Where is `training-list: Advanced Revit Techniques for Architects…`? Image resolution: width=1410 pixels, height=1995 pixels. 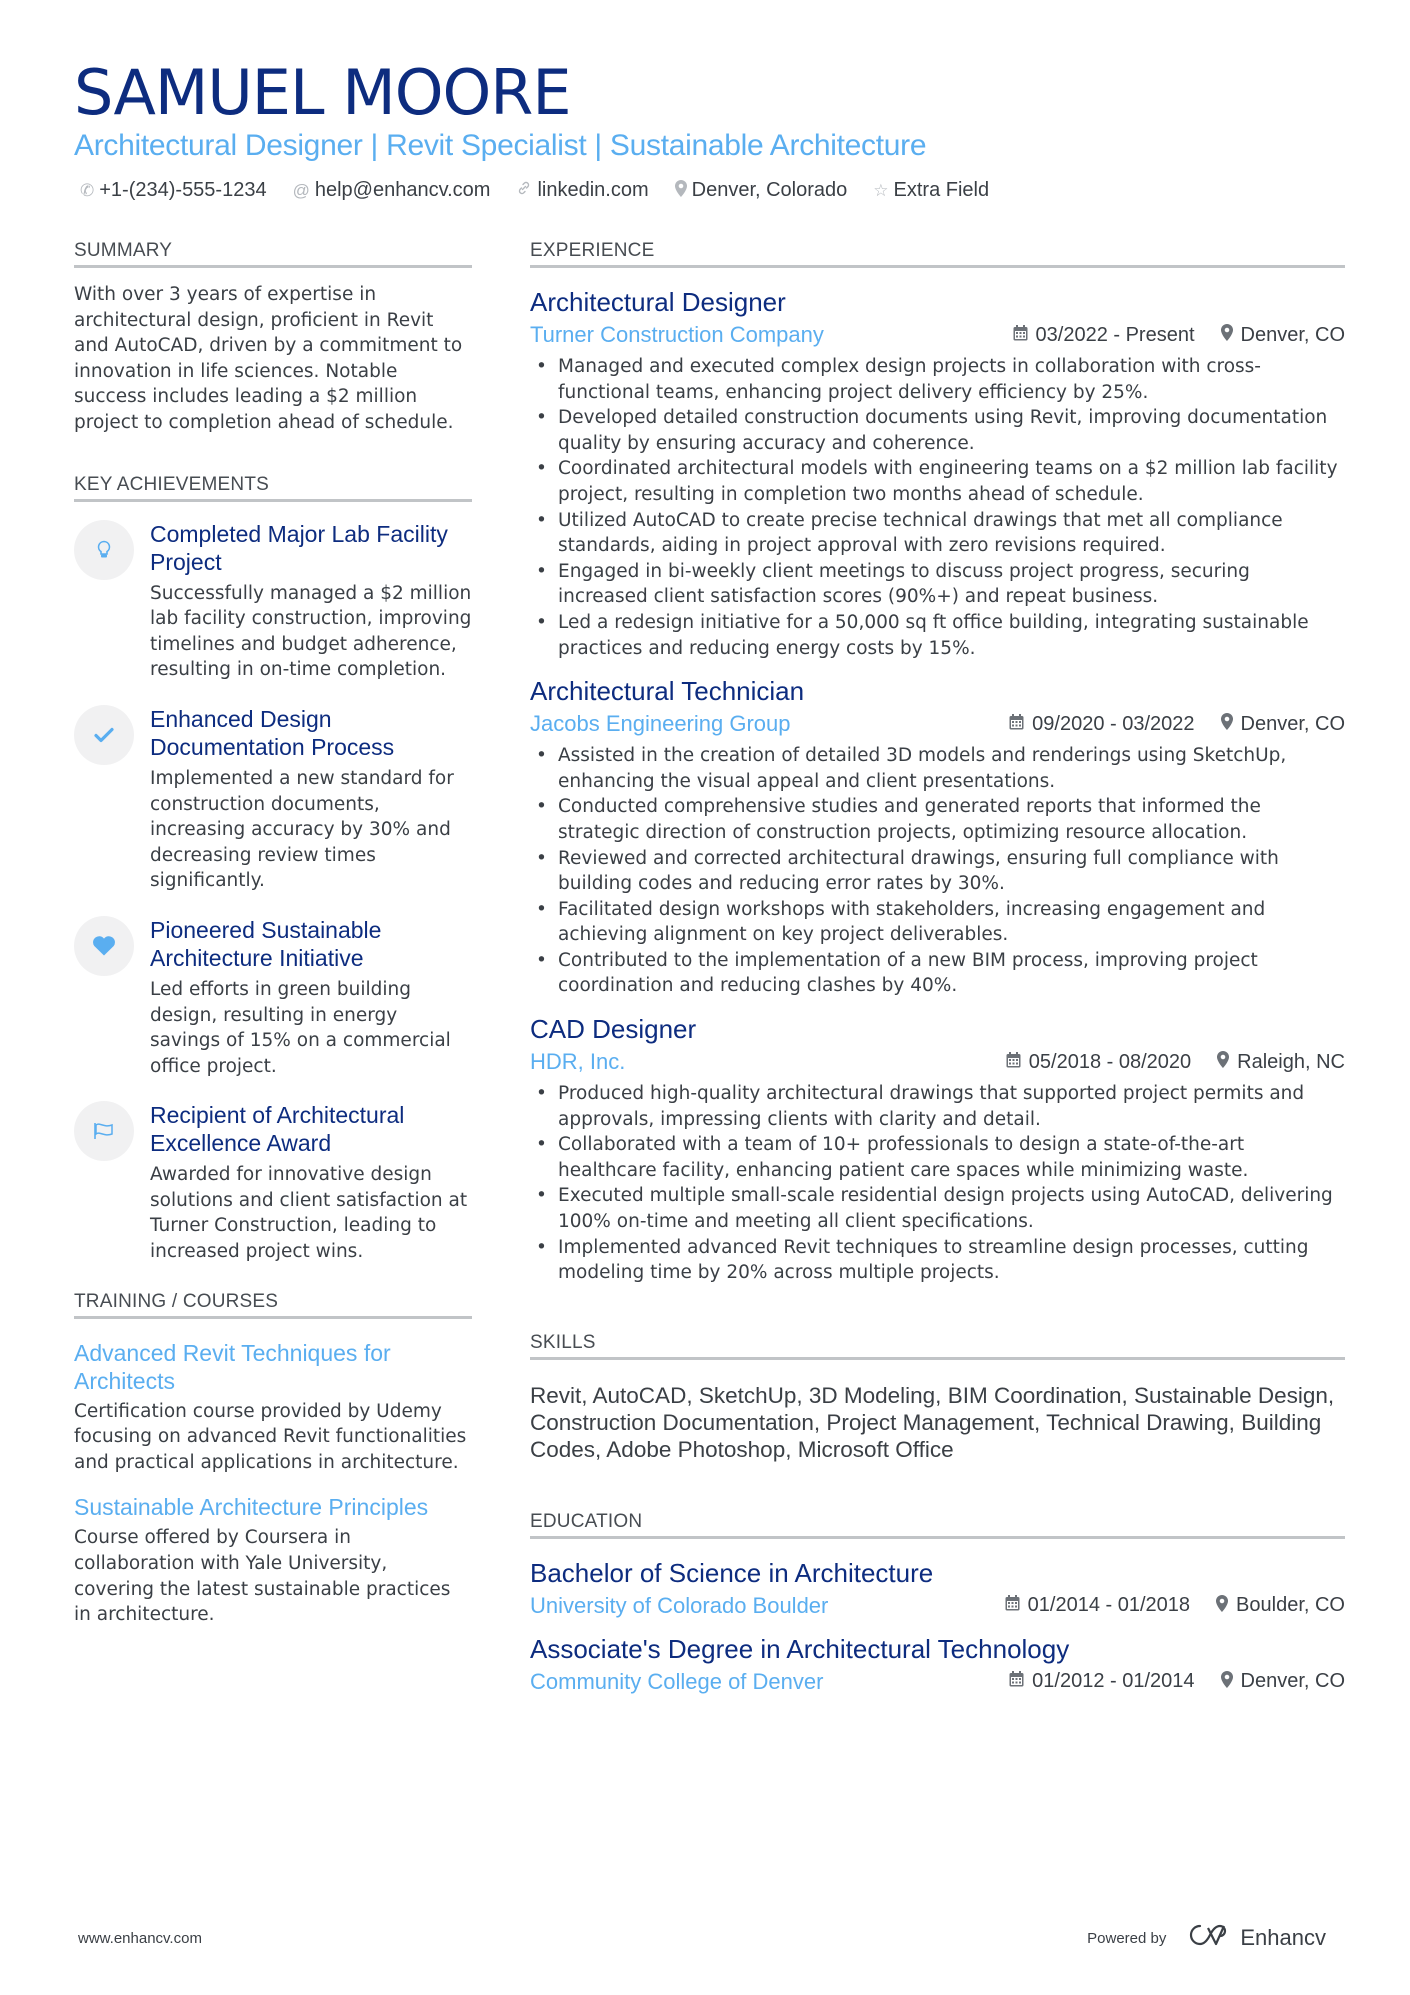
training-list: Advanced Revit Techniques for Architects… is located at coordinates (273, 1483).